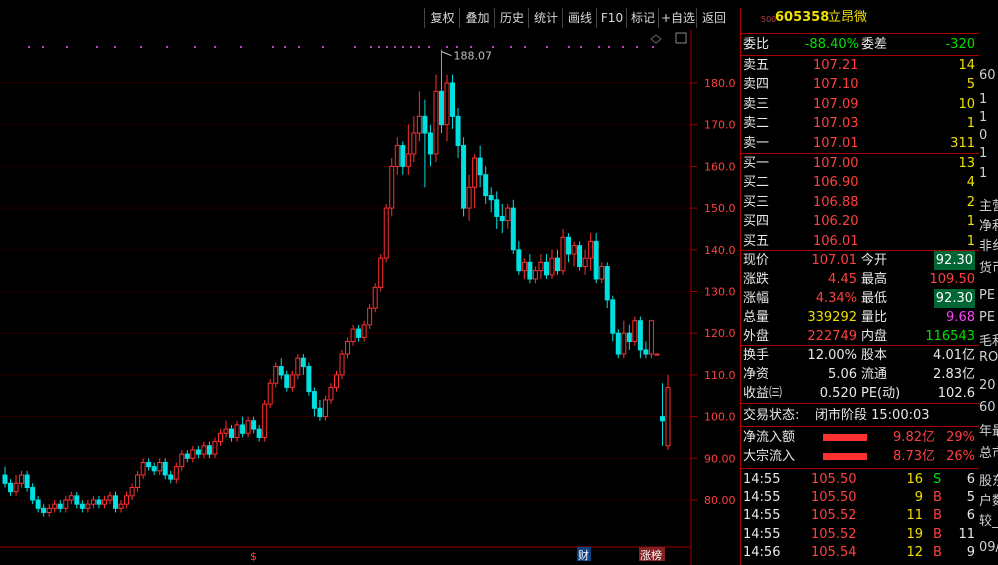  Describe the element at coordinates (253, 556) in the screenshot. I see `event-marker-s: $` at that location.